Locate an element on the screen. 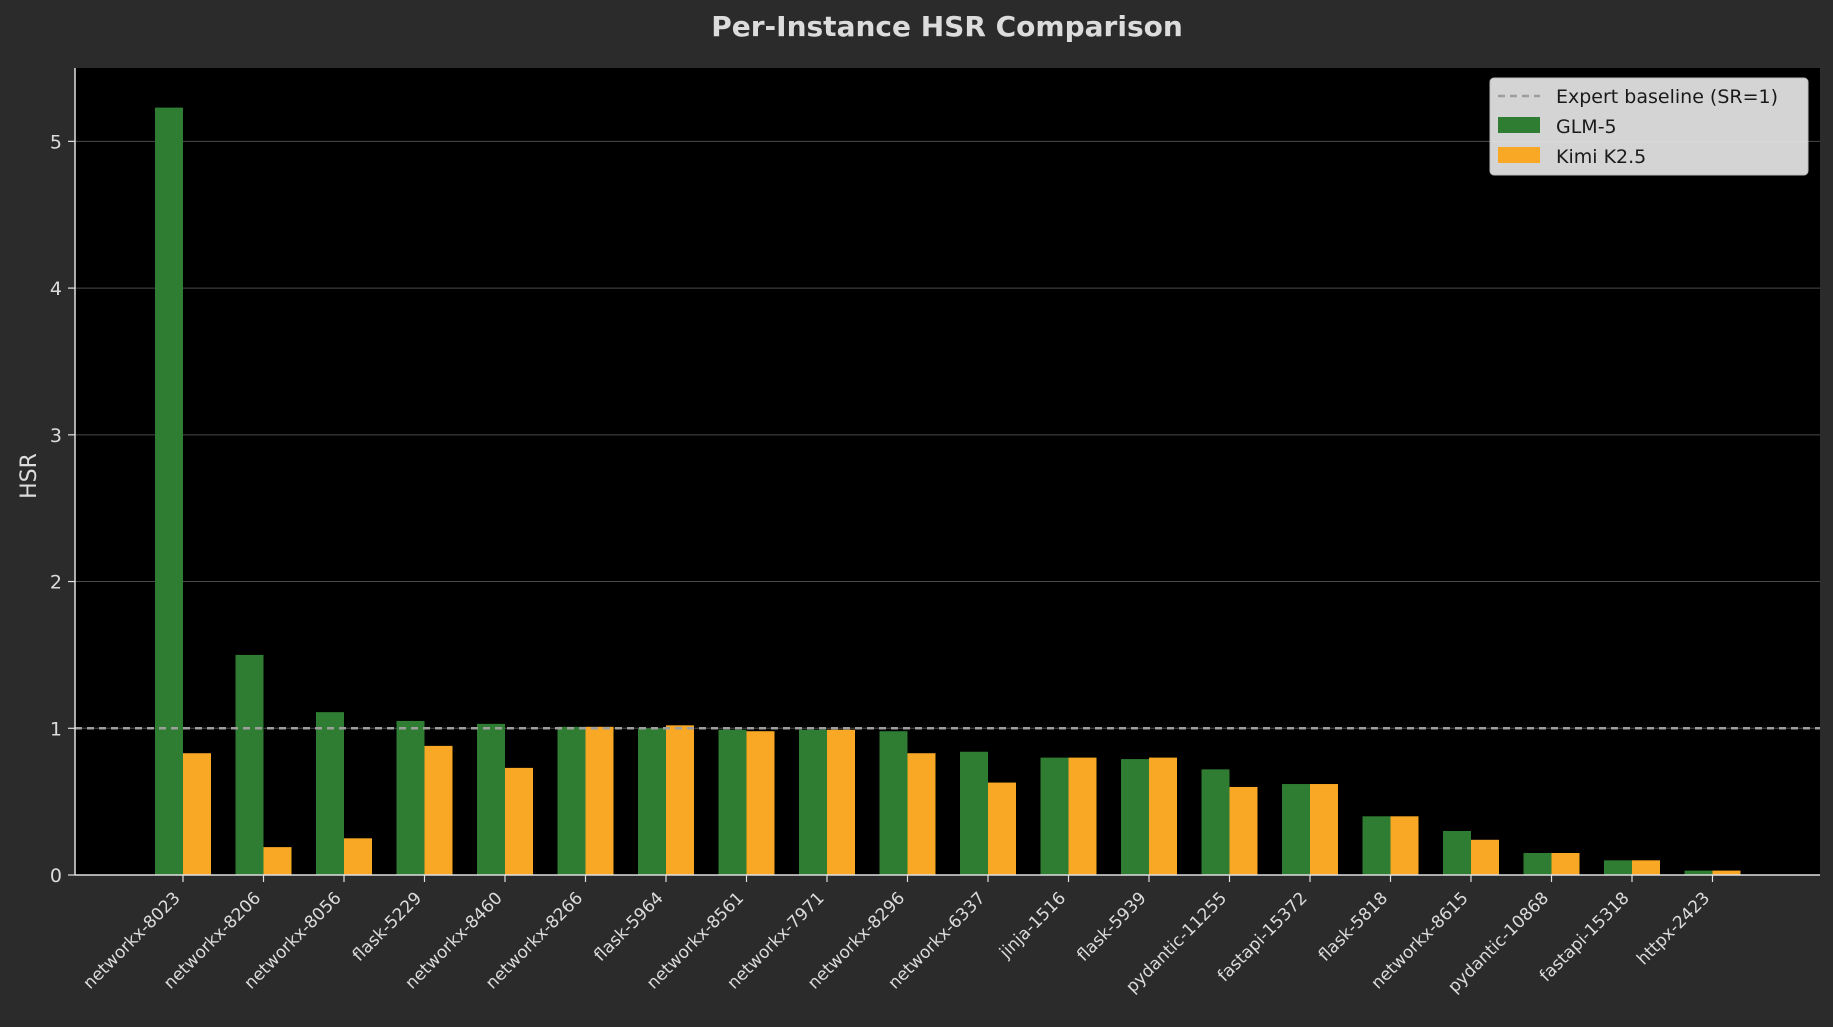  y-tick-label: 3 is located at coordinates (56, 436).